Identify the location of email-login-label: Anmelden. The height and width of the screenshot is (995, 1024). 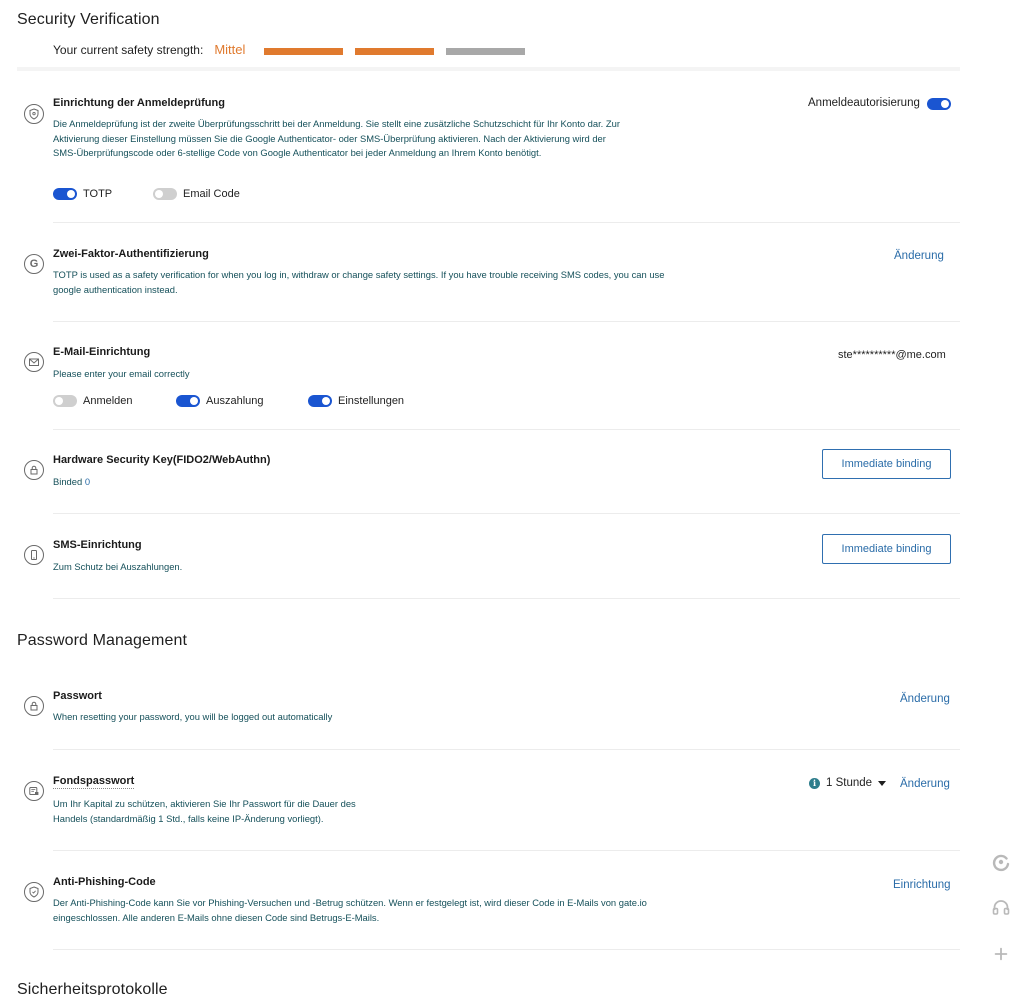
(108, 401).